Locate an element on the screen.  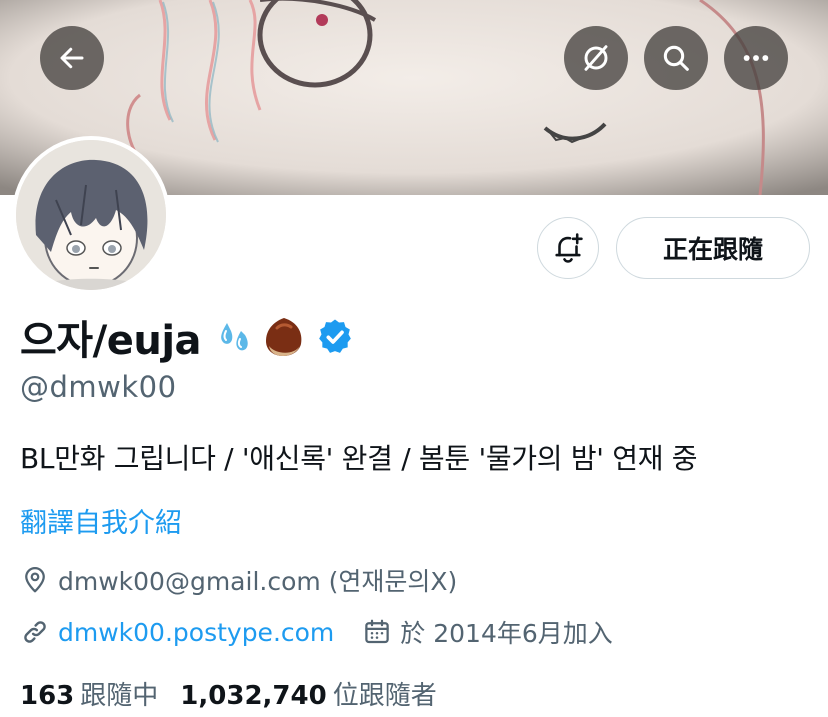
name-row: 으자/euja is located at coordinates (187, 337).